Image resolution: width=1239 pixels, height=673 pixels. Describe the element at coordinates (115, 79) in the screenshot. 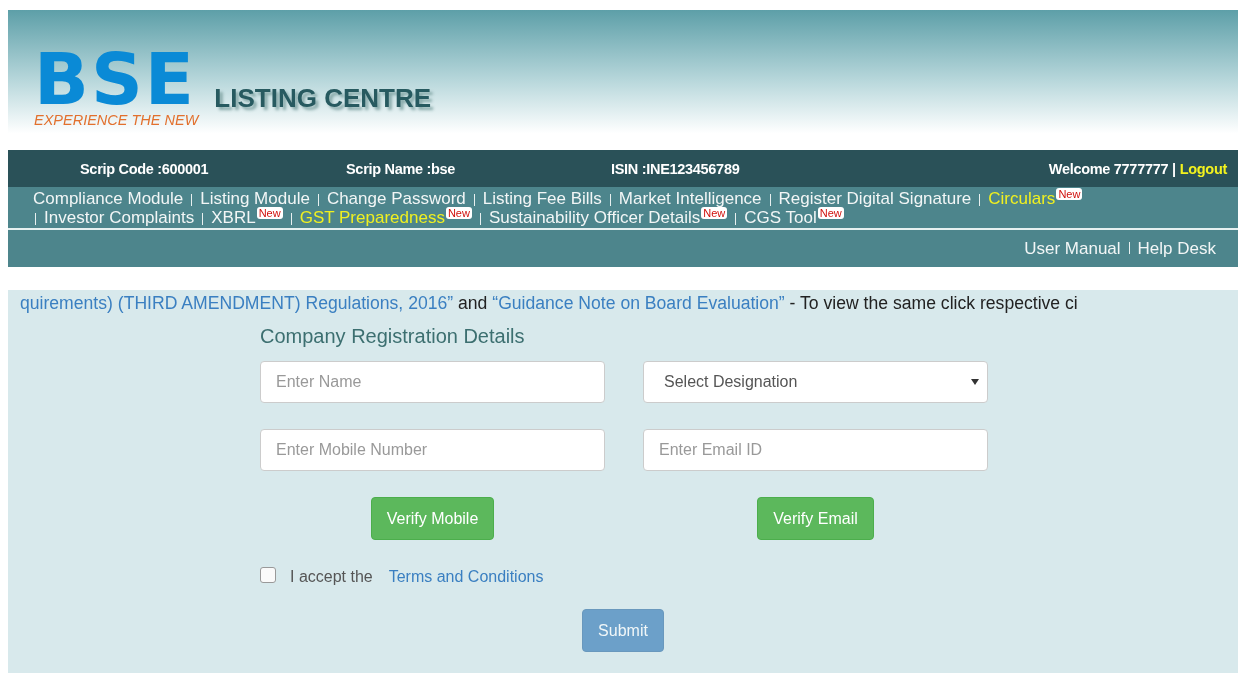

I see `logo: BSE` at that location.